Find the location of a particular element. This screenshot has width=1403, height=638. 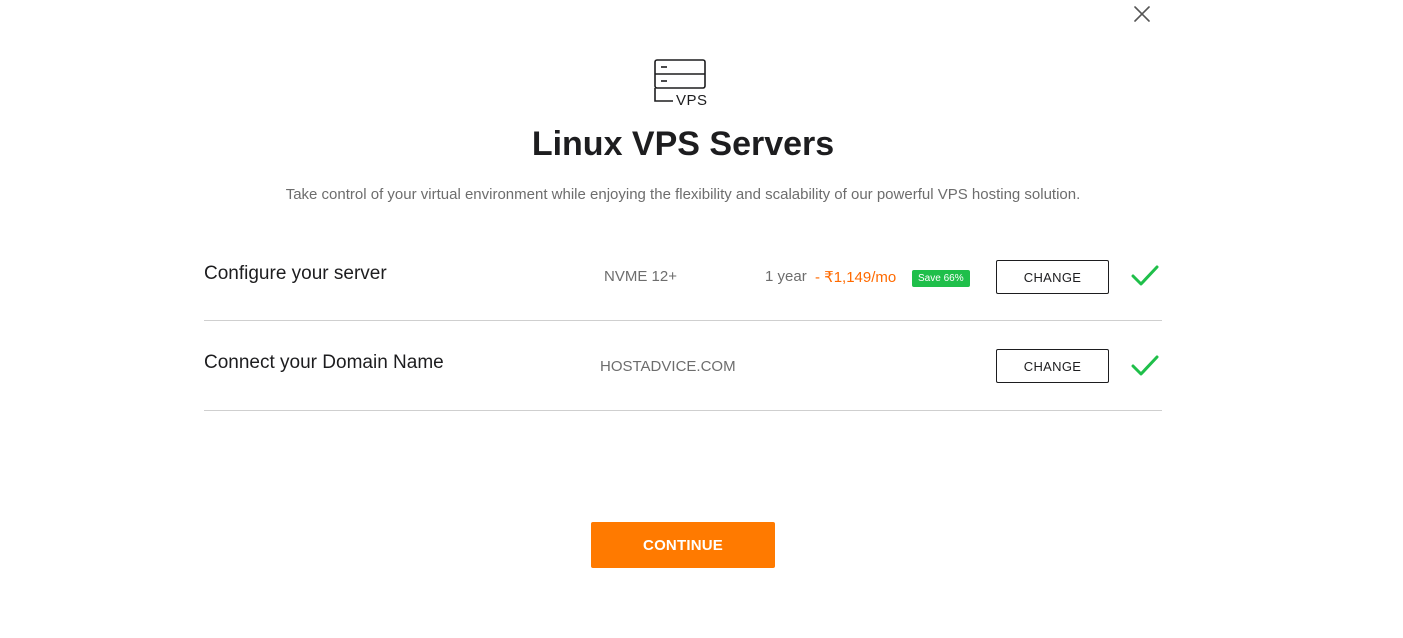

server-icon-label: VPS is located at coordinates (692, 100).